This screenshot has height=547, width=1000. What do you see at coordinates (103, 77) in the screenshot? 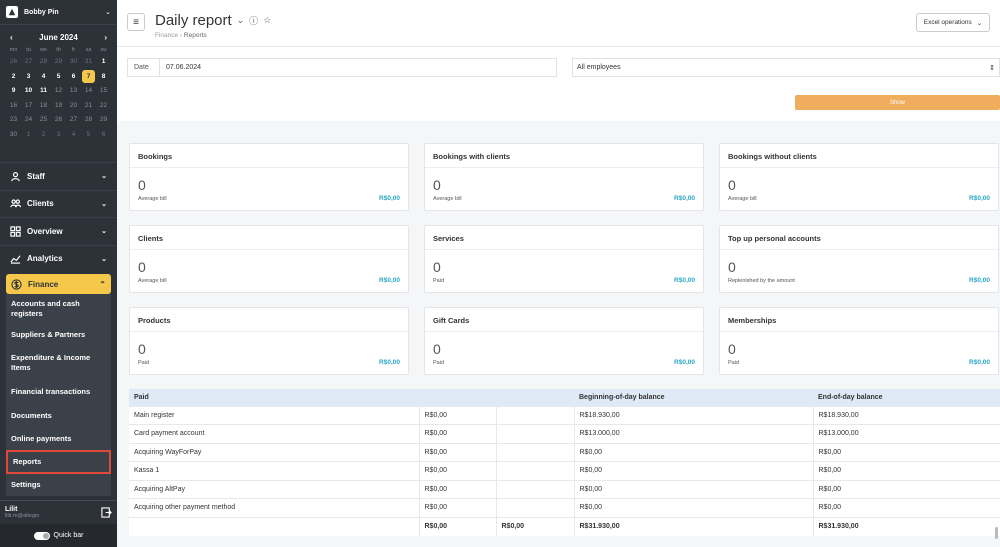
I see `calendar-day: 8` at bounding box center [103, 77].